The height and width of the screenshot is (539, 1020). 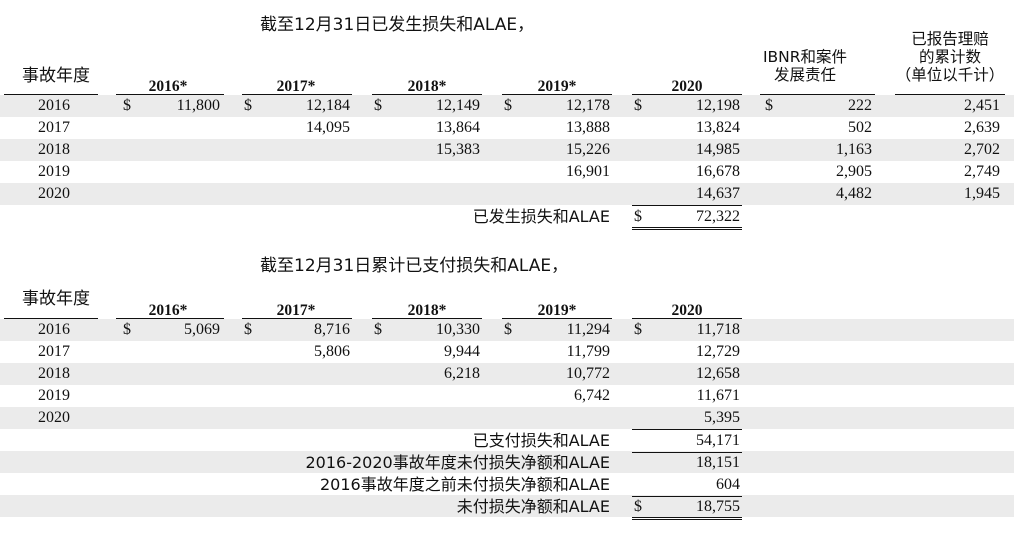 I want to click on paid-header-2018: 2018*, so click(x=427, y=310).